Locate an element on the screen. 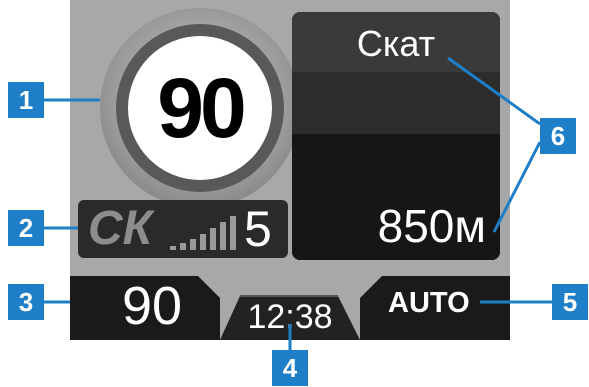  callout-badge-4: 4 is located at coordinates (290, 368).